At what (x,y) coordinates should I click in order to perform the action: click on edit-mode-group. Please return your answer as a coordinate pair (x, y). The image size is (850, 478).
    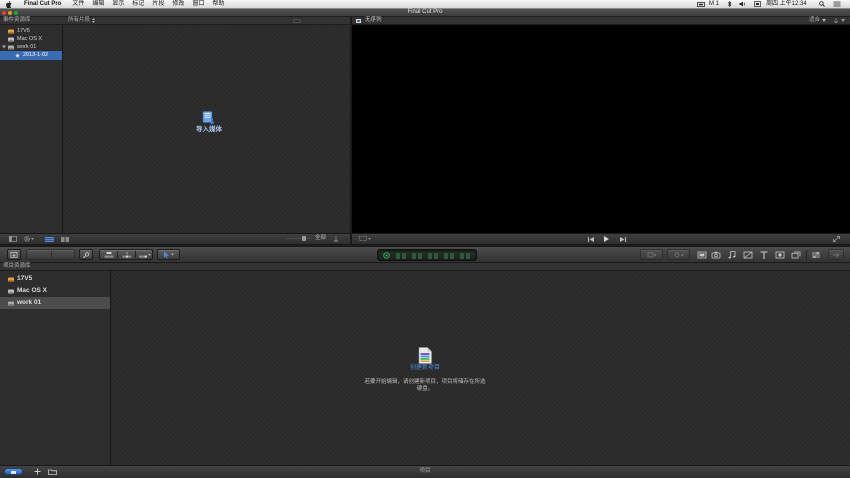
    Looking at the image, I should click on (126, 254).